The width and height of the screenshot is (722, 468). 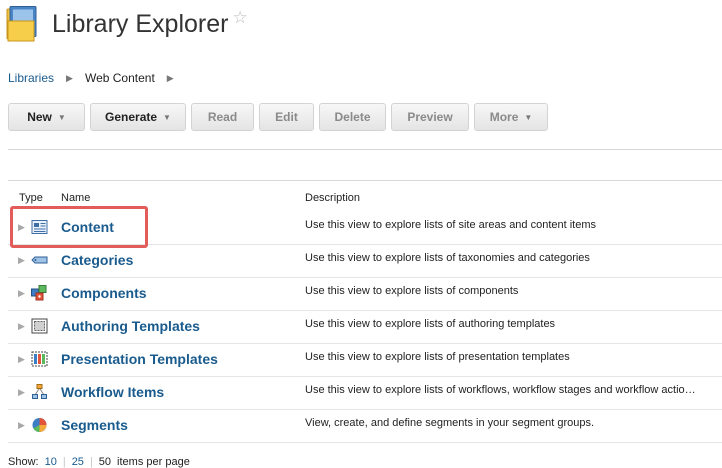 What do you see at coordinates (39, 359) in the screenshot?
I see `presentation-templates-icon` at bounding box center [39, 359].